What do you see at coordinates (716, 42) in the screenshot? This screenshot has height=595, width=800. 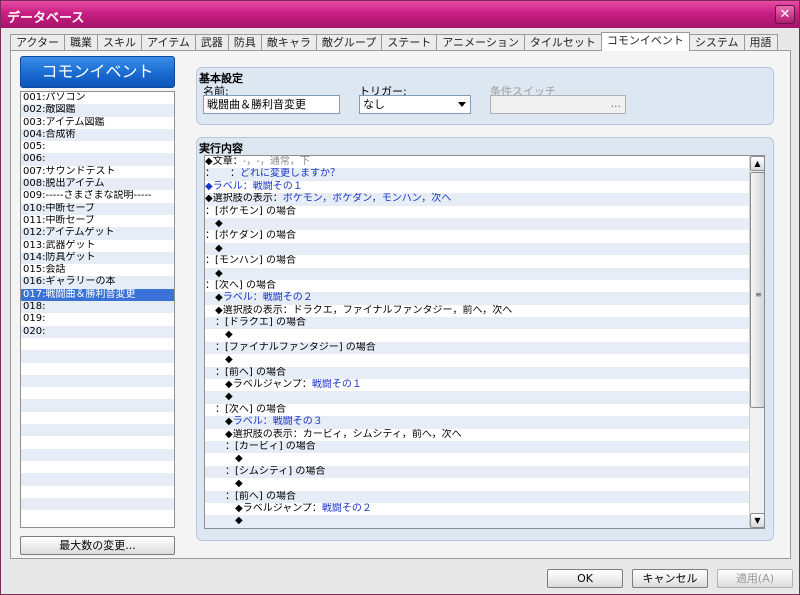 I see `tab-12: システム` at bounding box center [716, 42].